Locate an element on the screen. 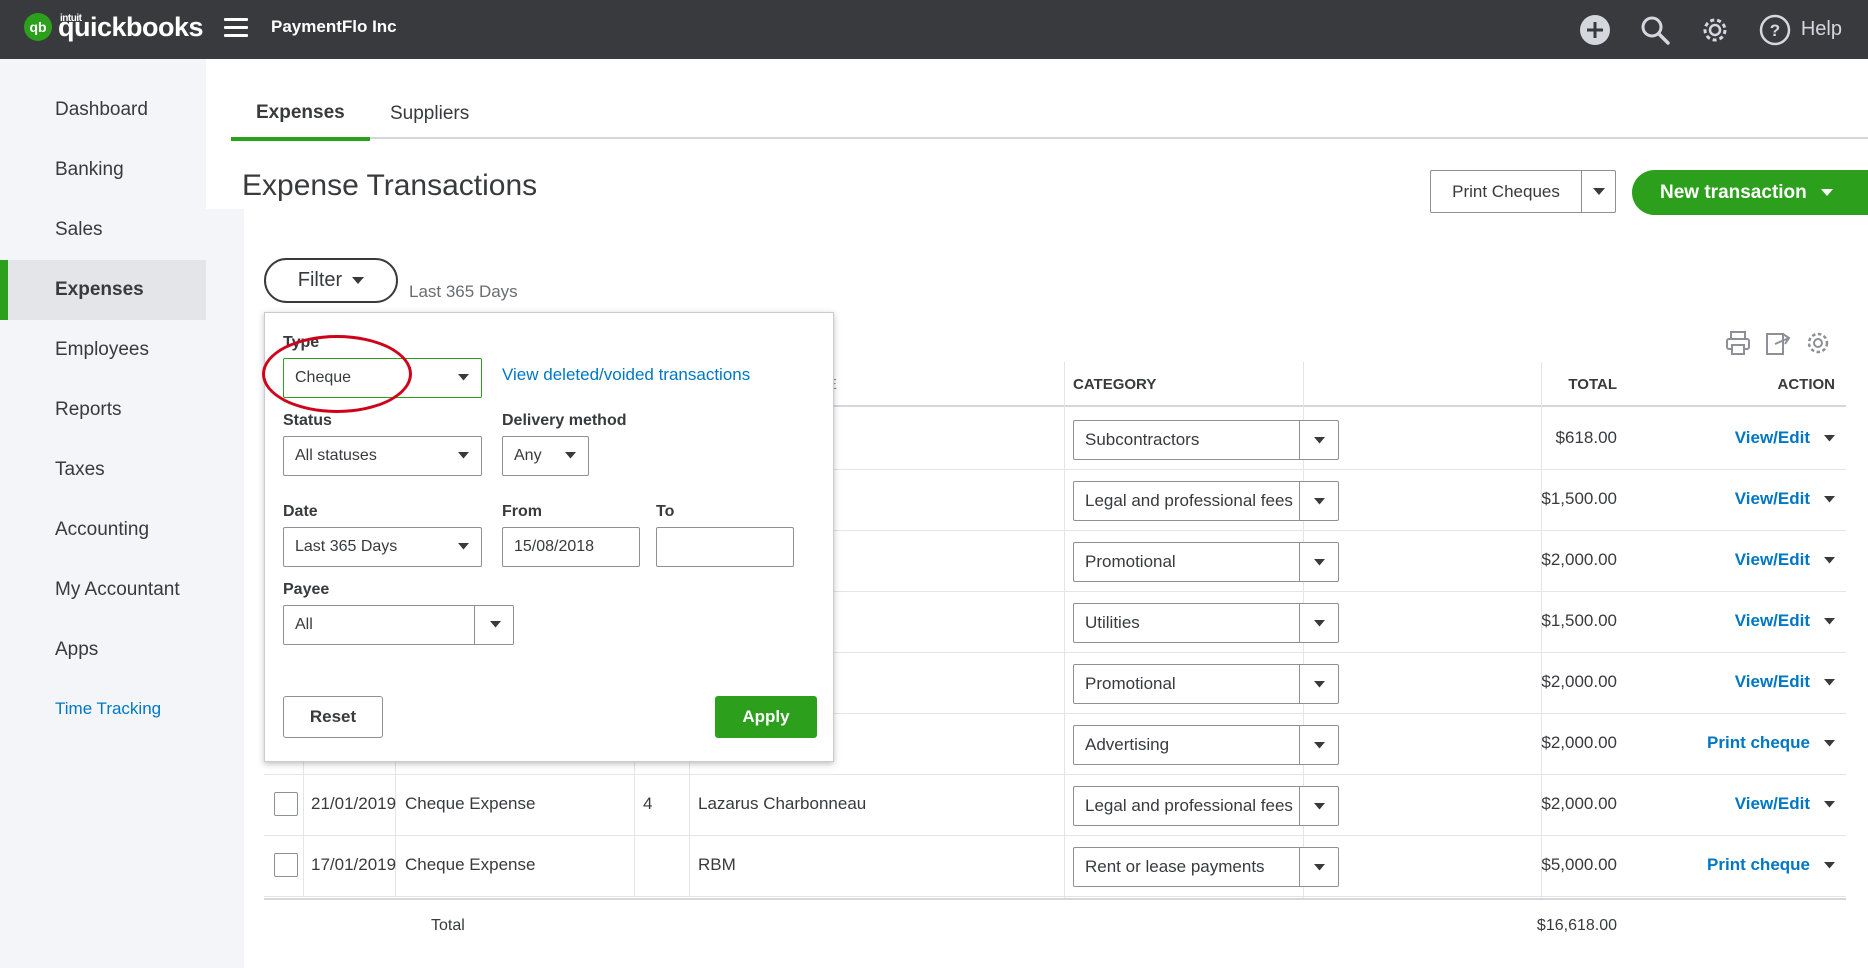 This screenshot has height=968, width=1868. date-label: Date is located at coordinates (300, 512).